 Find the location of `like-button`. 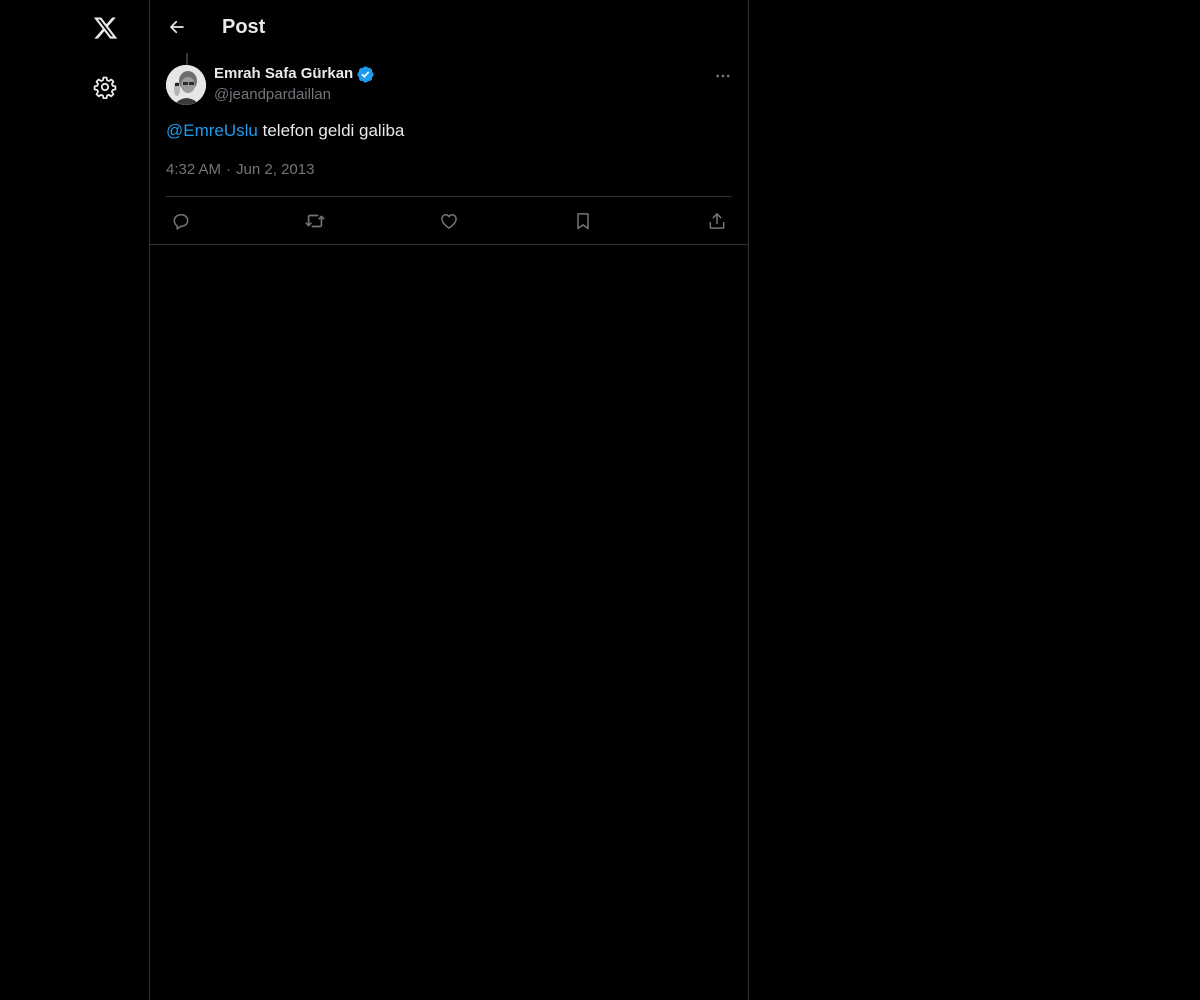

like-button is located at coordinates (449, 221).